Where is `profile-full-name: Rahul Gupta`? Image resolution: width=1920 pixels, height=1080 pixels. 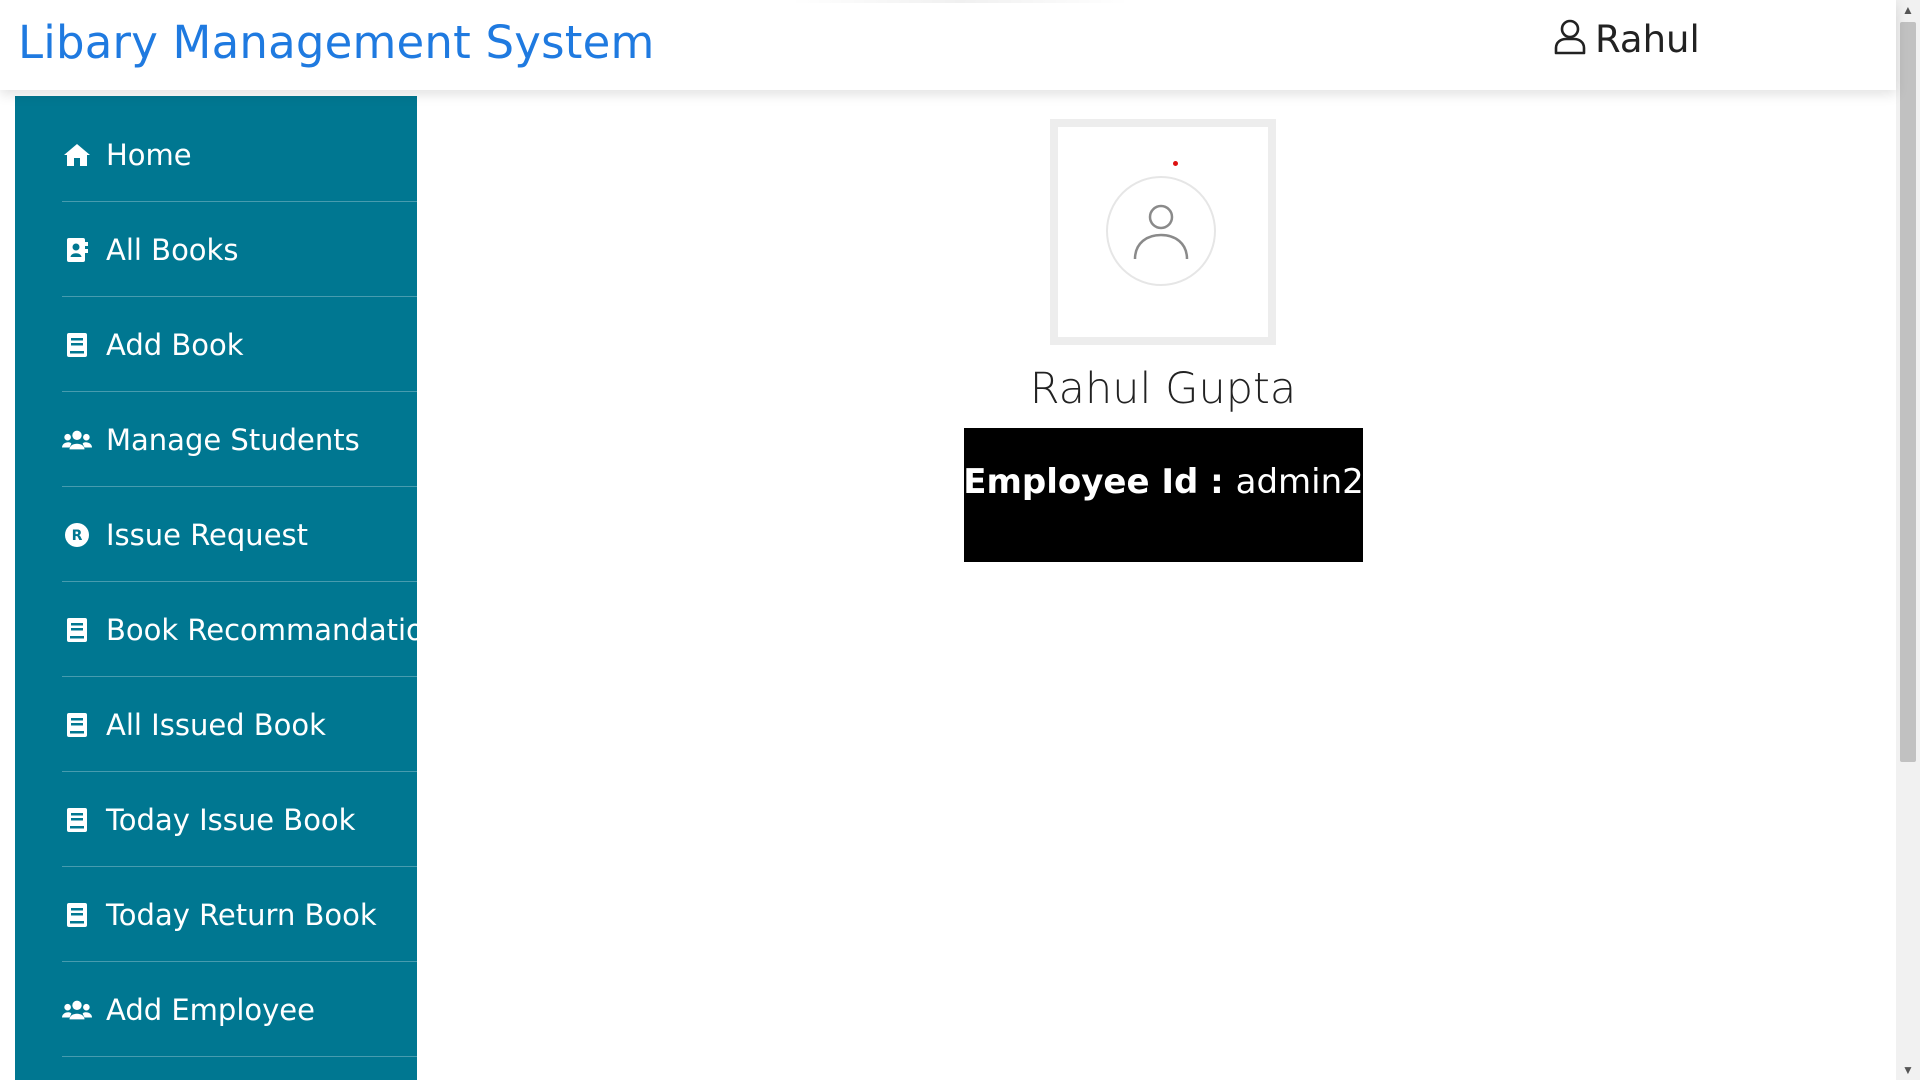 profile-full-name: Rahul Gupta is located at coordinates (1163, 389).